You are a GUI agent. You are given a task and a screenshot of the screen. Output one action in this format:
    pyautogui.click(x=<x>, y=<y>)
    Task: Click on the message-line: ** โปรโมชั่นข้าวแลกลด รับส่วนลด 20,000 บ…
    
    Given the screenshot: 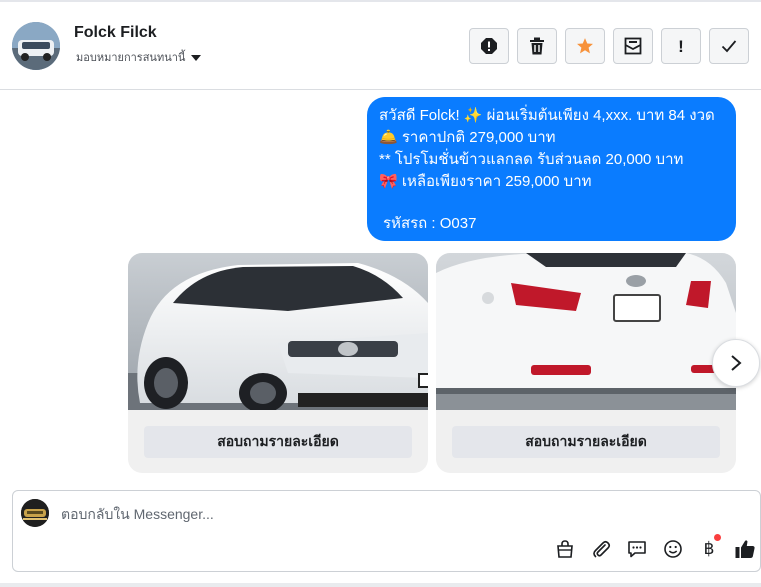 What is the action you would take?
    pyautogui.click(x=531, y=159)
    